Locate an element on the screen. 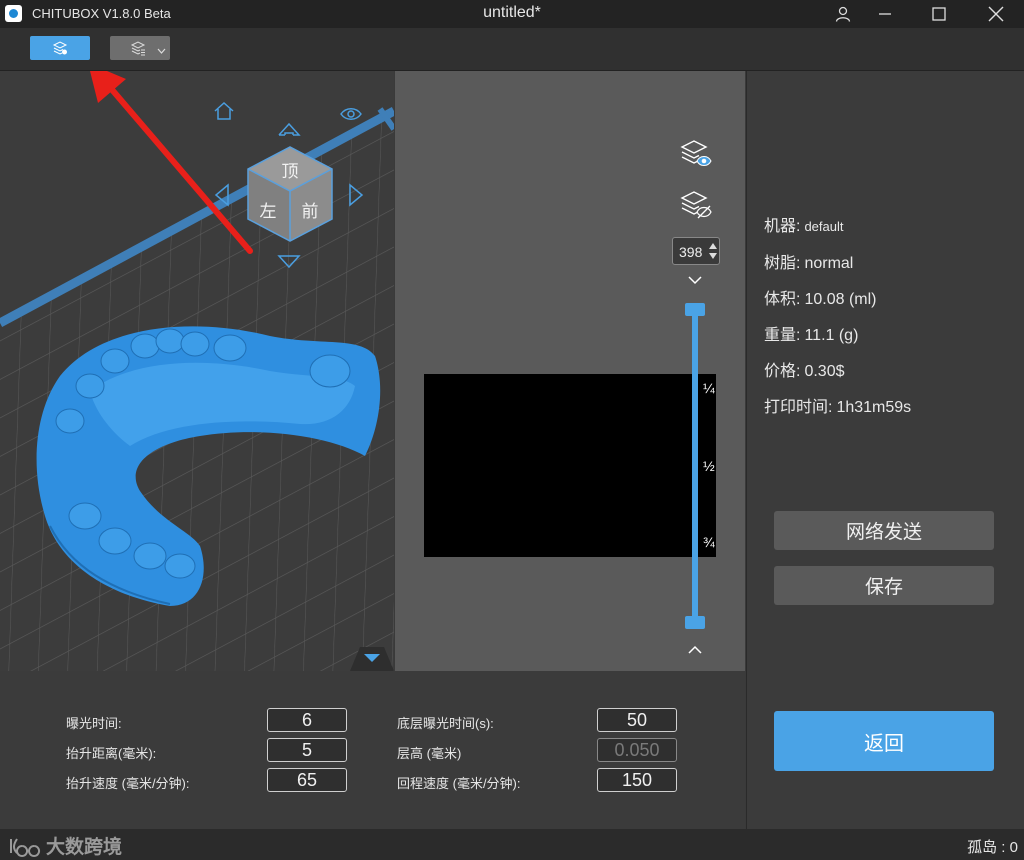 The image size is (1024, 860). layer-number-spinbox: 398 is located at coordinates (696, 251).